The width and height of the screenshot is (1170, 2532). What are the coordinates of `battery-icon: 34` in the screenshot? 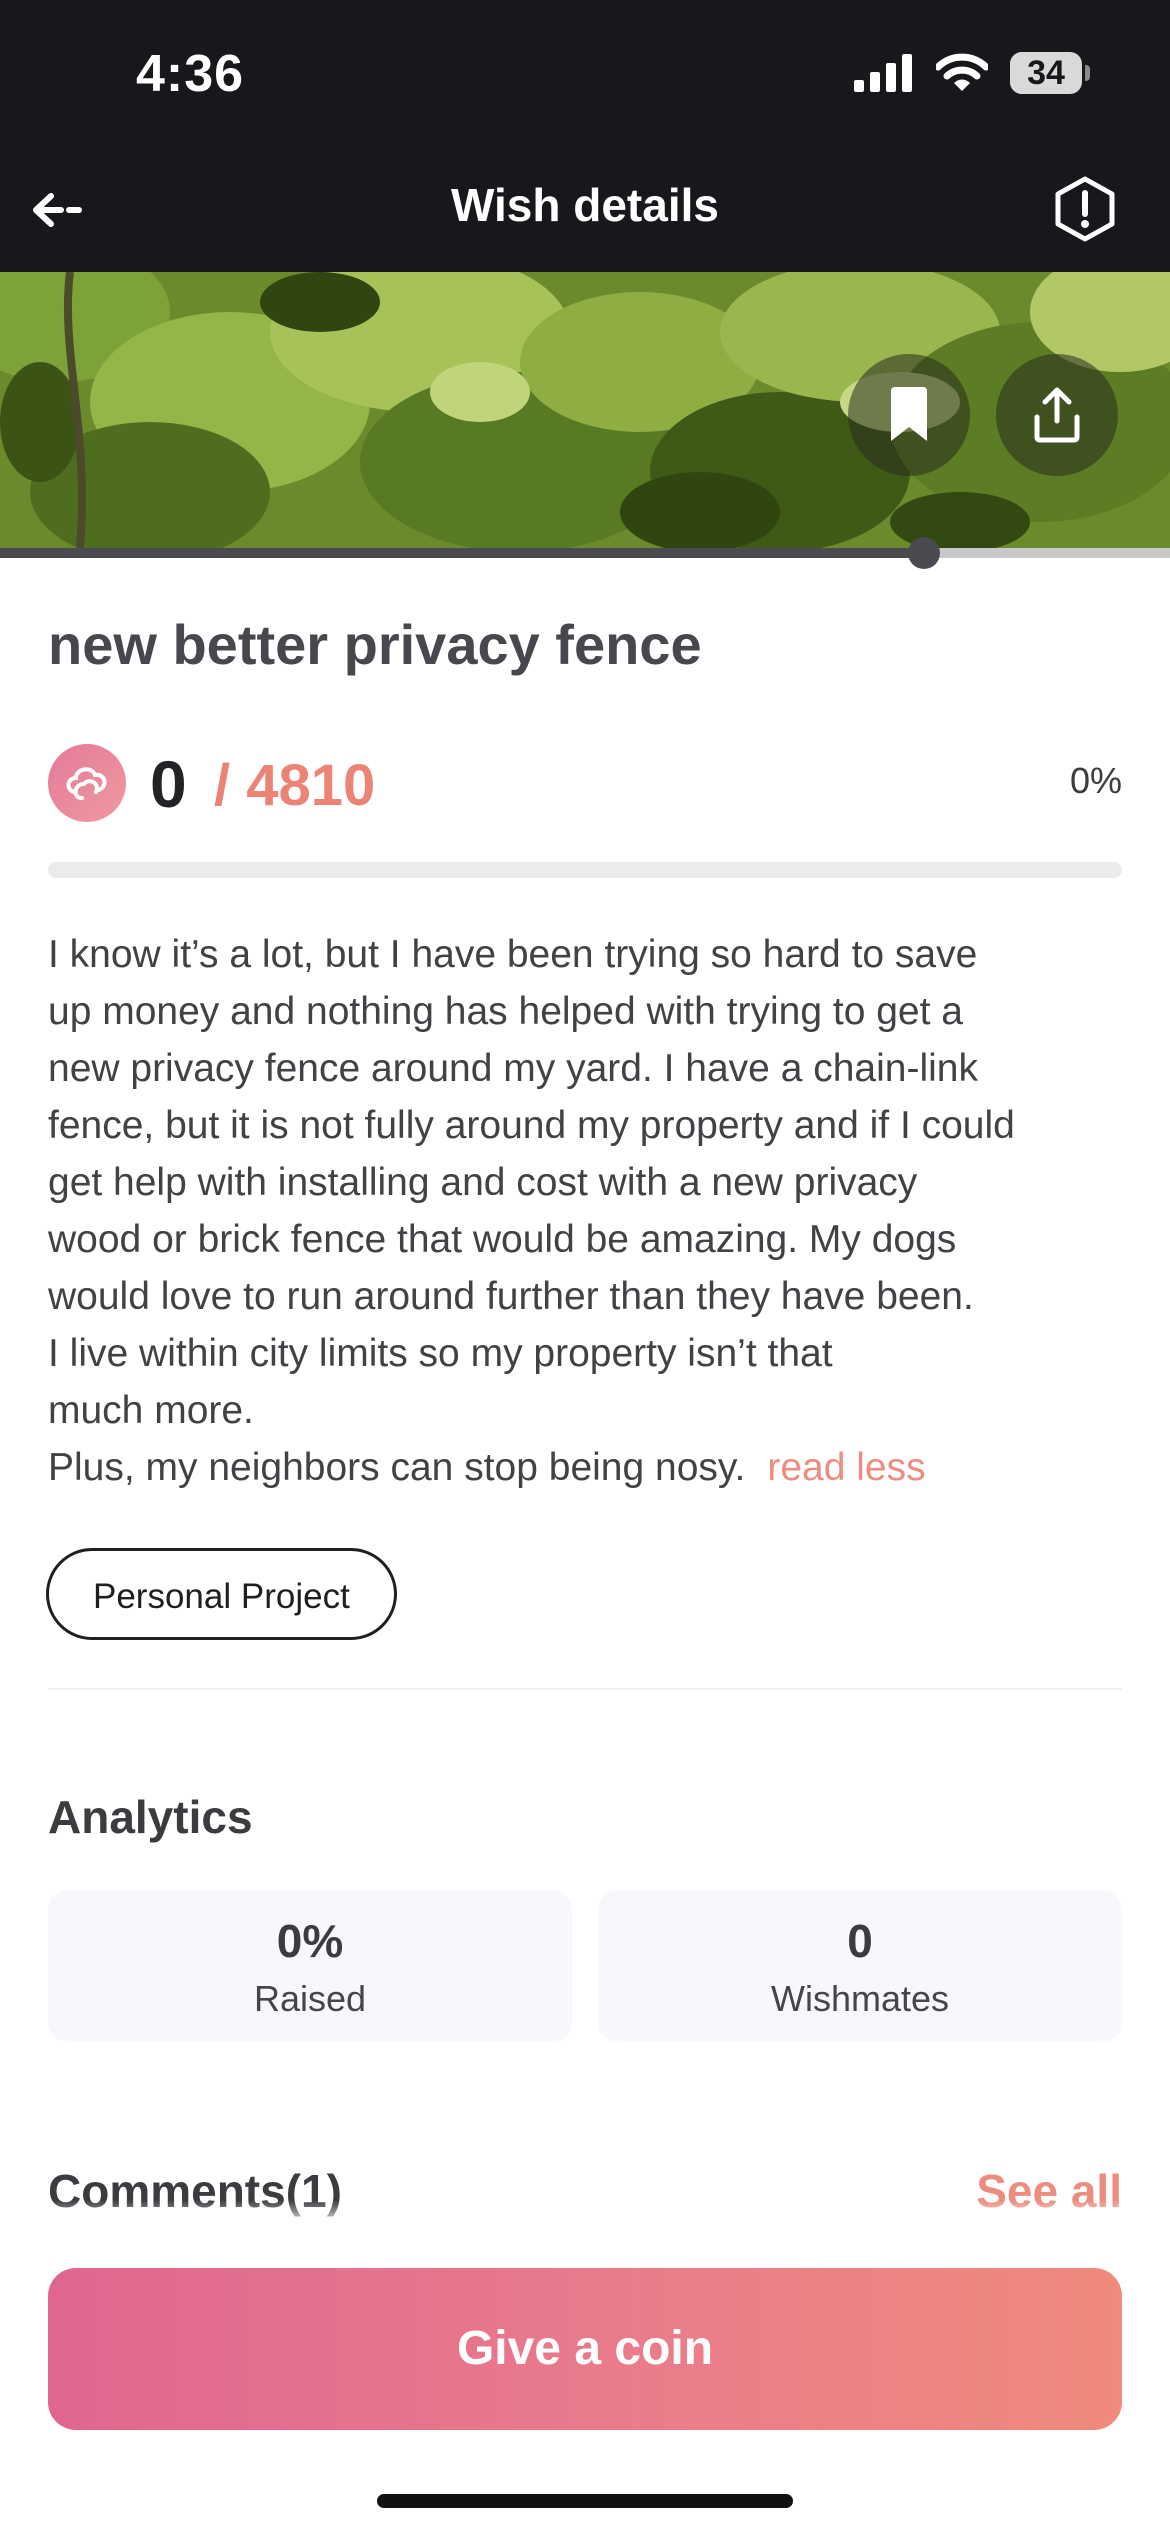 It's located at (1050, 73).